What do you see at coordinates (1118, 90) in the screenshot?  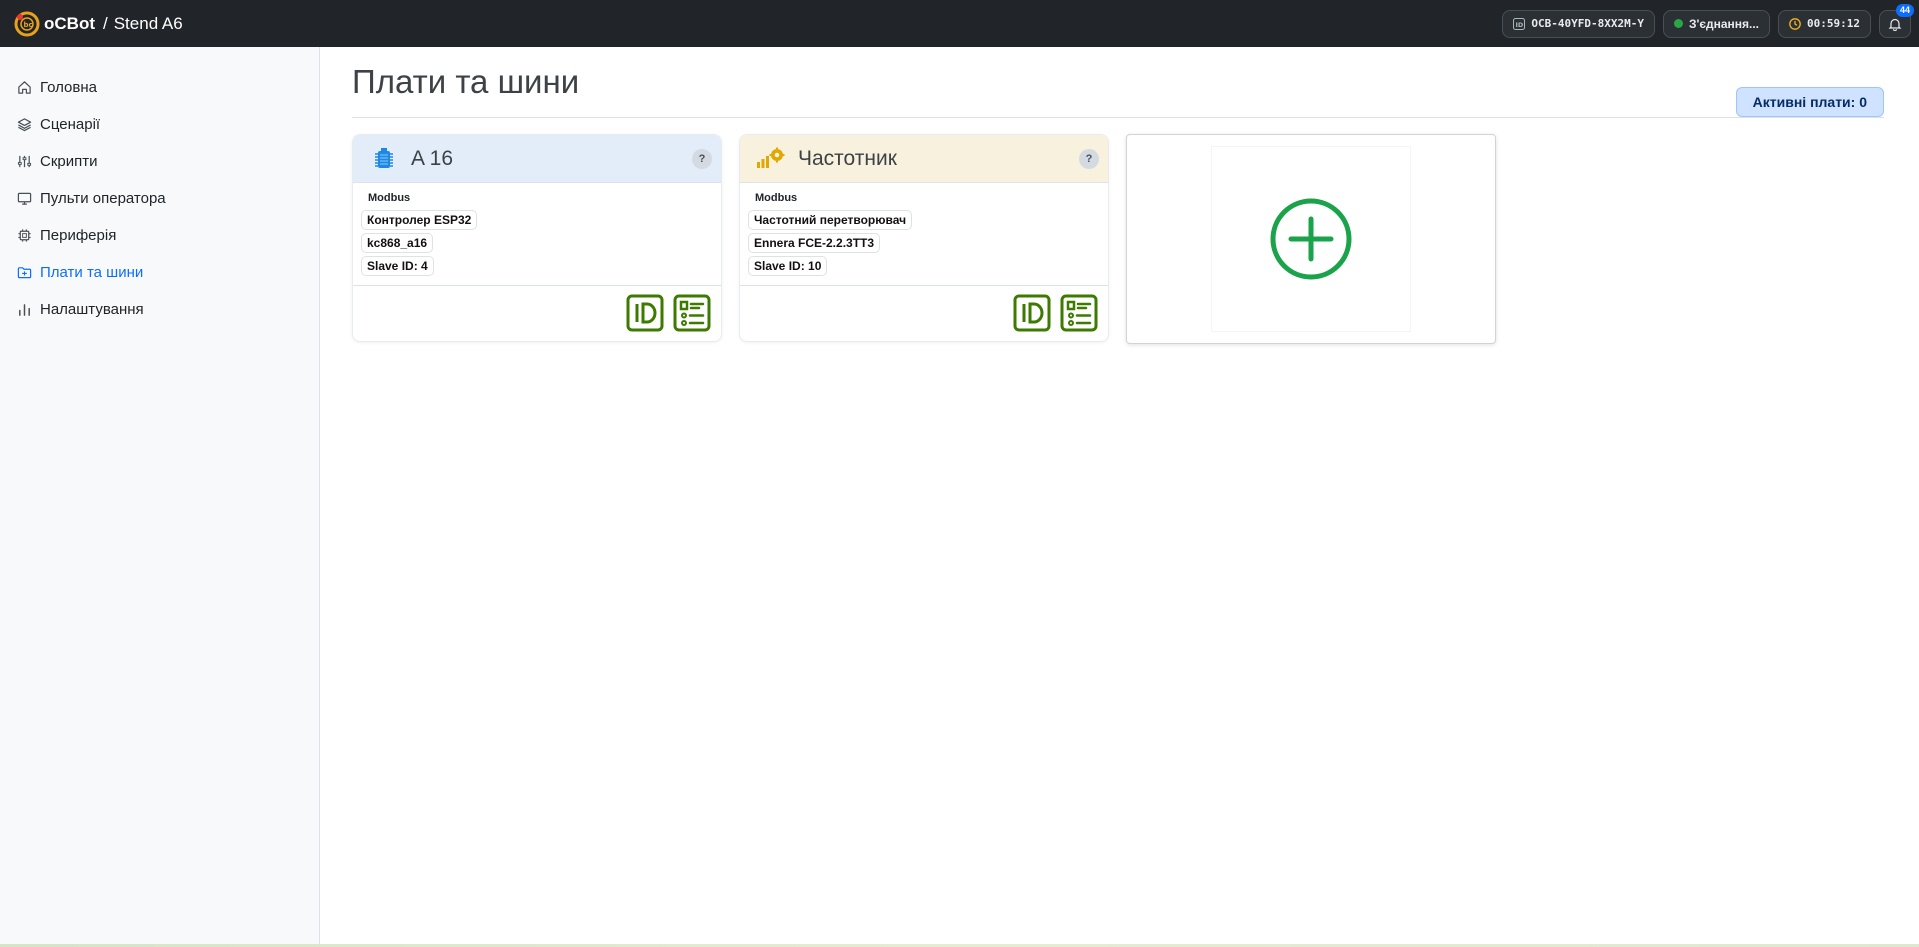 I see `page-header: Плати та шини Активні плати: 0` at bounding box center [1118, 90].